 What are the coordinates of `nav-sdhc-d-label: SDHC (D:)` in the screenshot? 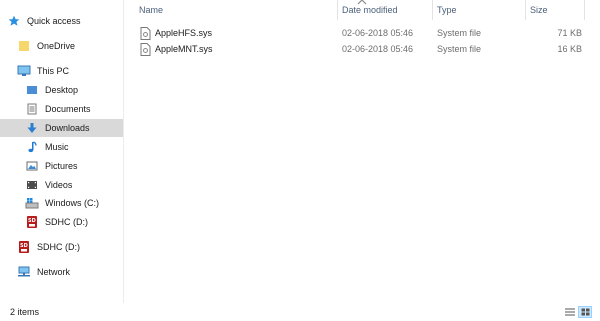 It's located at (66, 222).